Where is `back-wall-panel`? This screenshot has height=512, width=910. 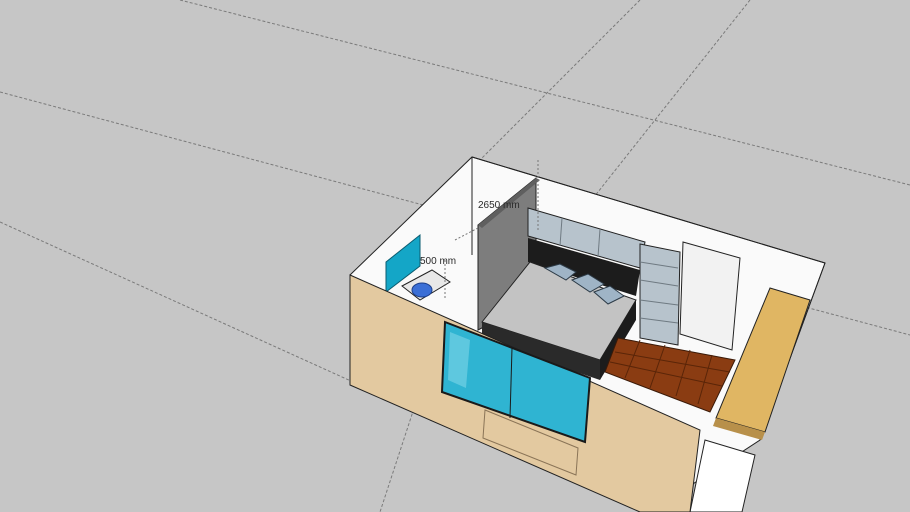
back-wall-panel is located at coordinates (710, 296).